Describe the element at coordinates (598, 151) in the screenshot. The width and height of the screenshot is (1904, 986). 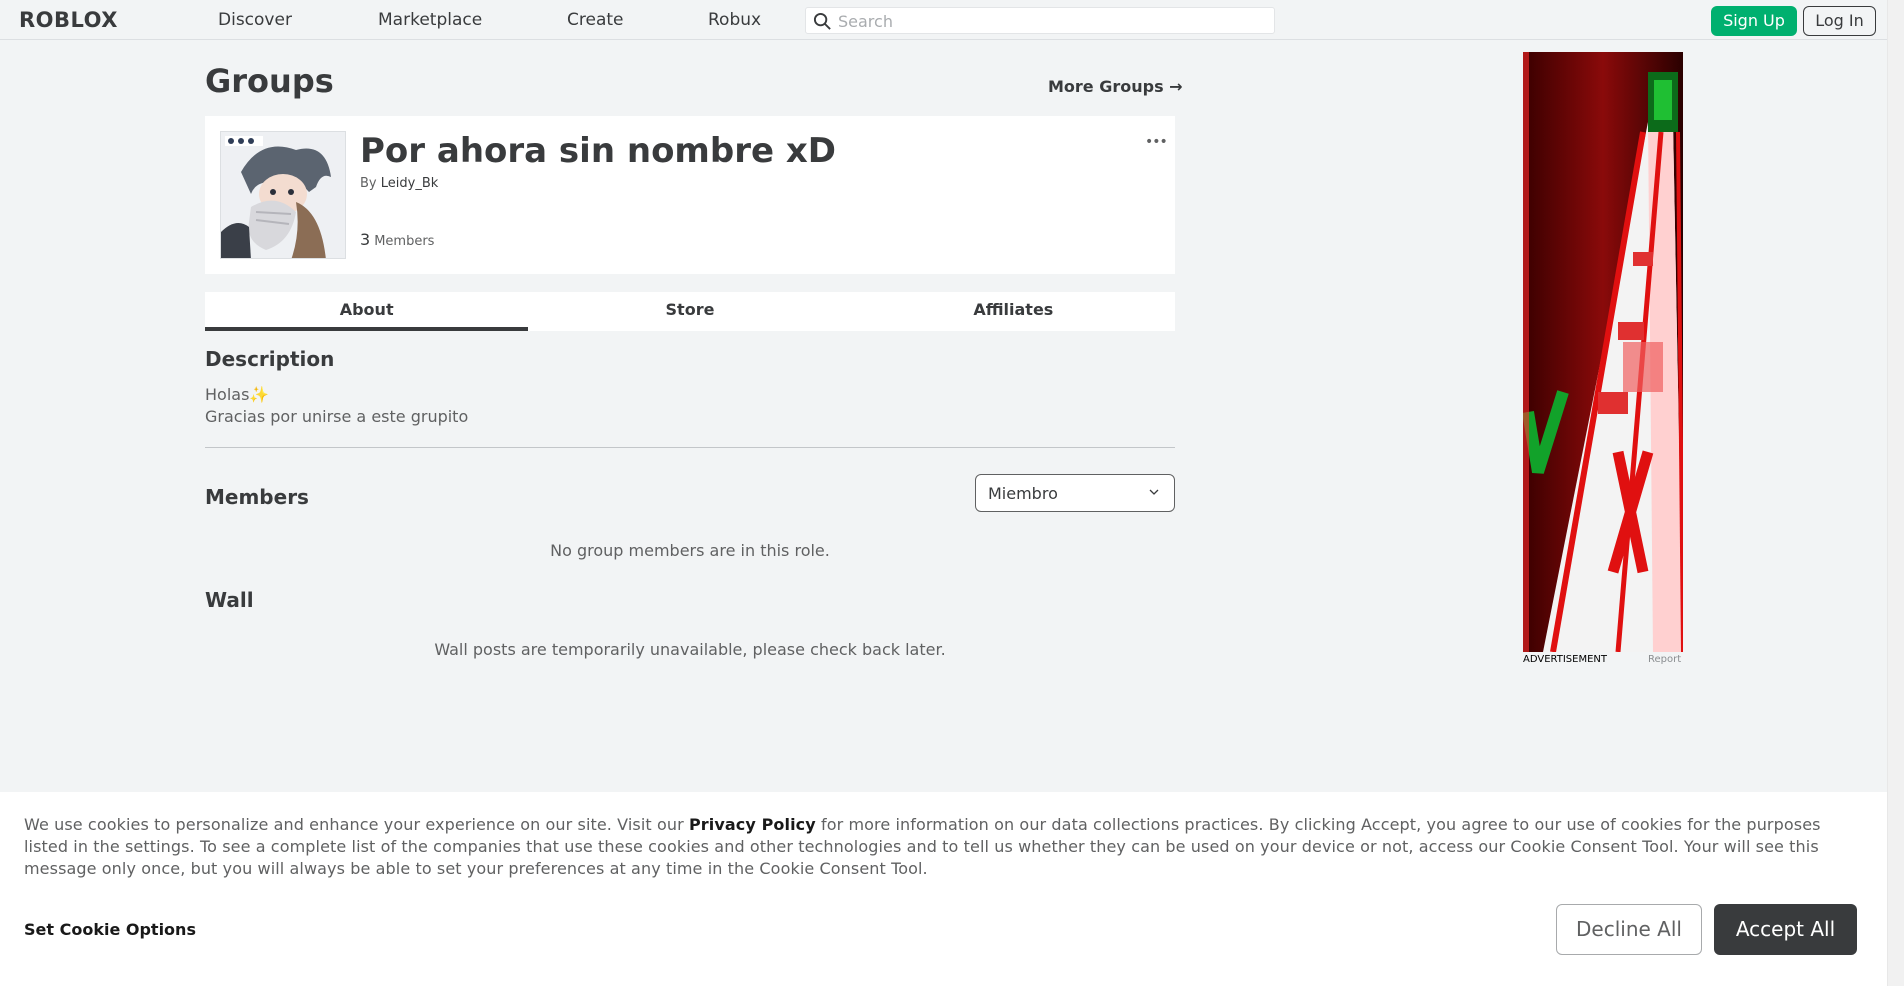
I see `group-name: Por ahora sin nombre xD` at that location.